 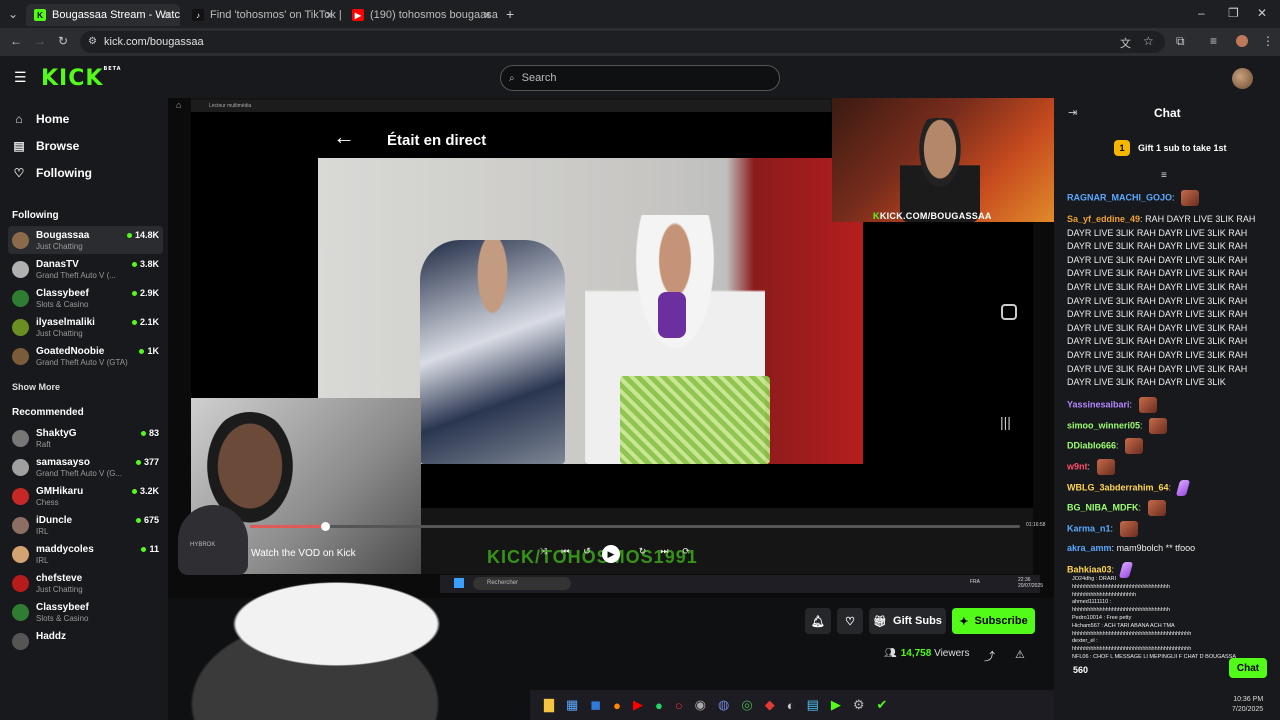 What do you see at coordinates (85, 496) in the screenshot?
I see `channel-item: GMHikaru Chess 3.2K` at bounding box center [85, 496].